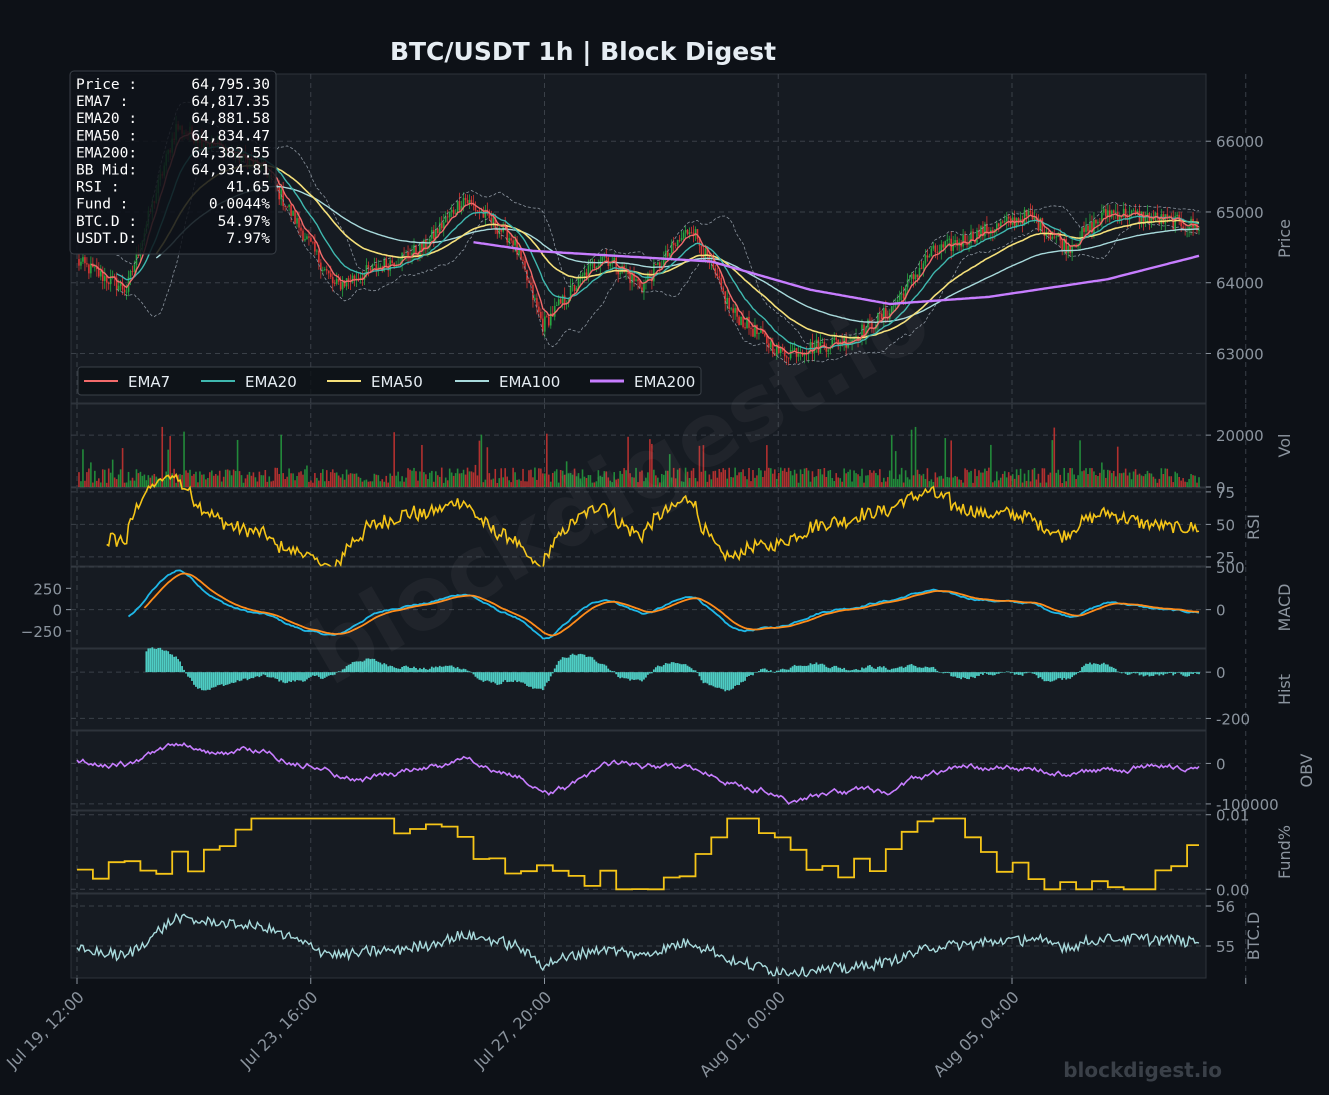 Image resolution: width=1329 pixels, height=1095 pixels. I want to click on legend-label: EMA200, so click(664, 382).